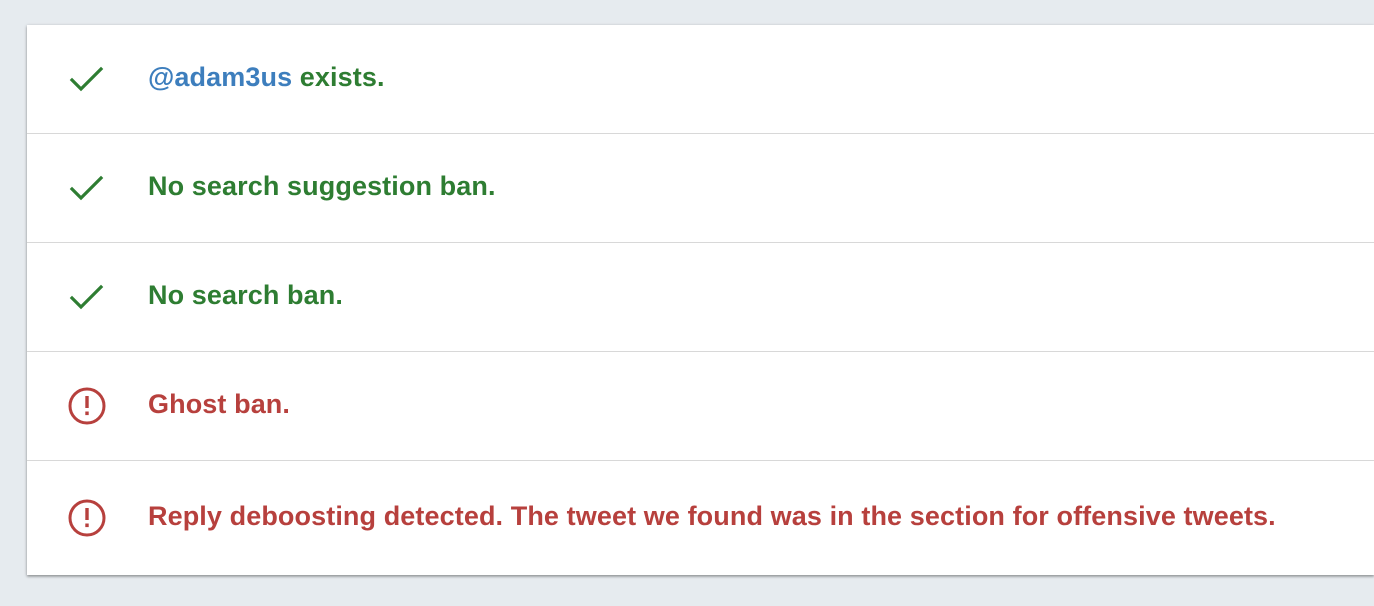 Image resolution: width=1374 pixels, height=606 pixels. I want to click on result-text-suffix: exists., so click(338, 76).